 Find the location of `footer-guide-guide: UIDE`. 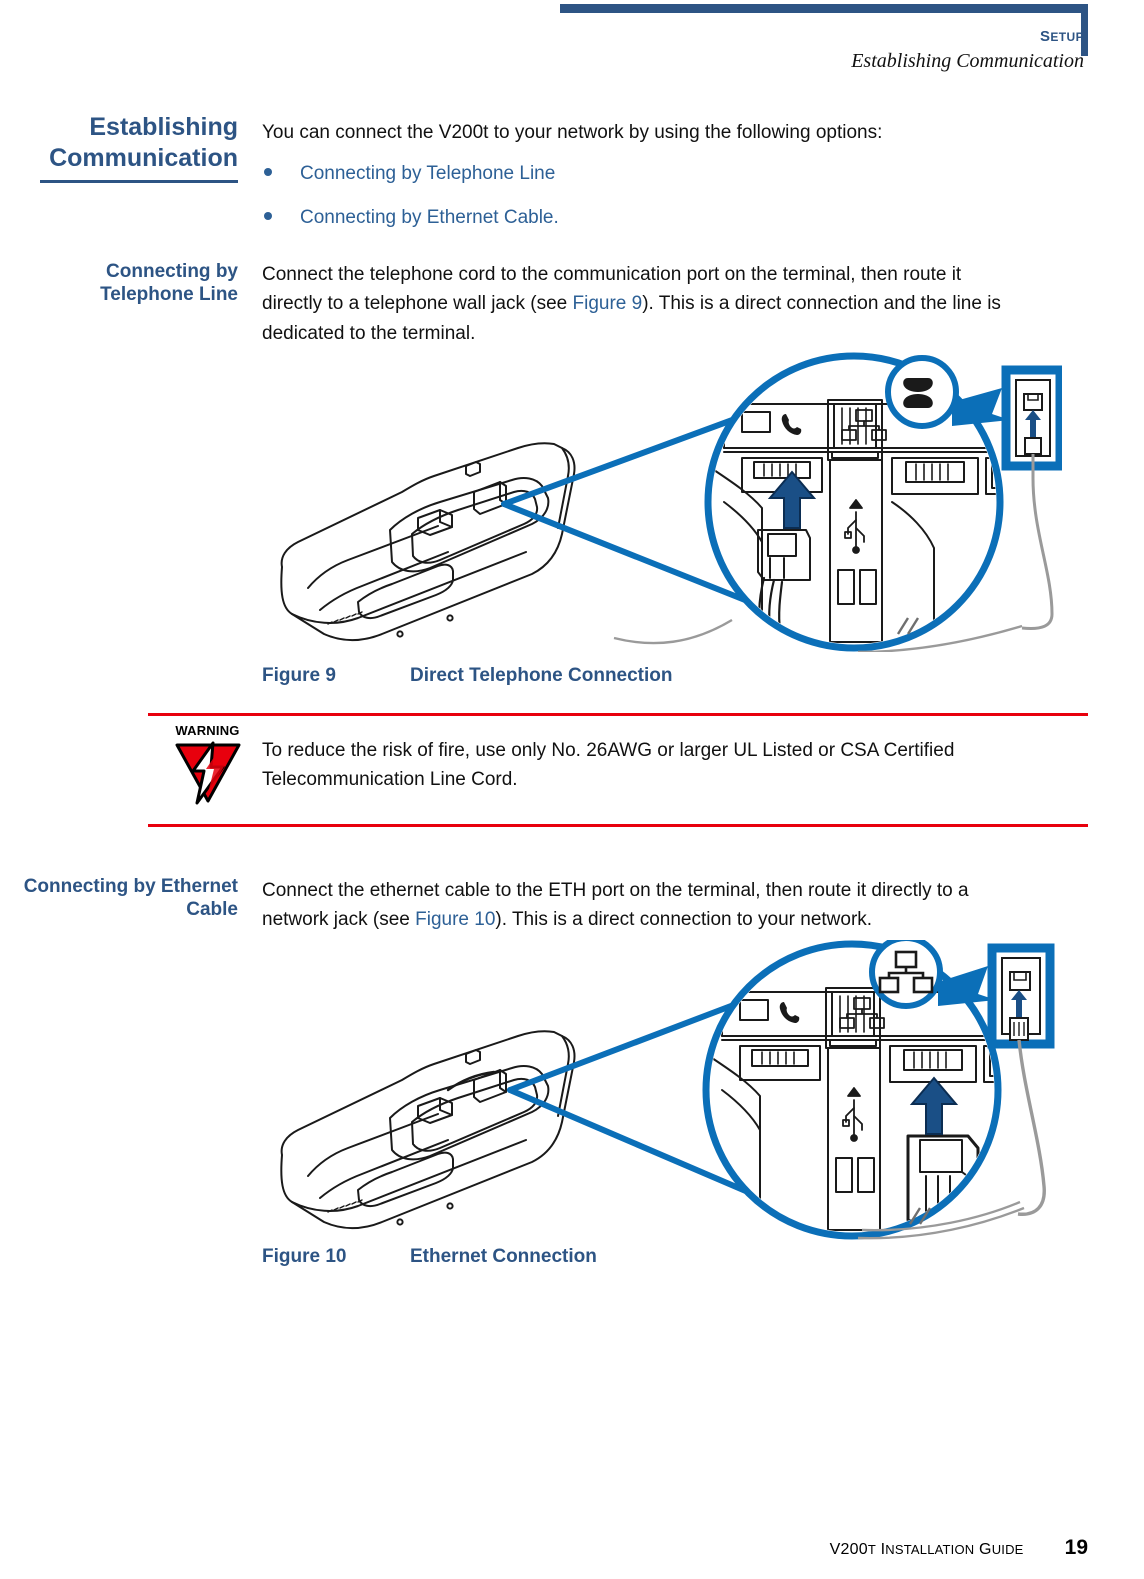

footer-guide-guide: UIDE is located at coordinates (1007, 1549).